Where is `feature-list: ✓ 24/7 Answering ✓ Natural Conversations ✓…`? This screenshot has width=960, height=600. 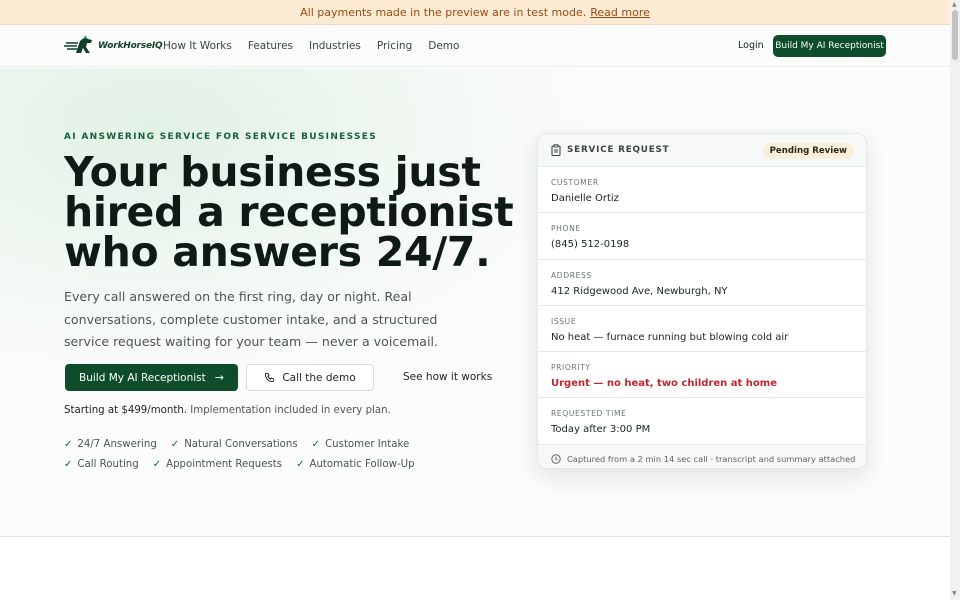 feature-list: ✓ 24/7 Answering ✓ Natural Conversations ✓… is located at coordinates (284, 454).